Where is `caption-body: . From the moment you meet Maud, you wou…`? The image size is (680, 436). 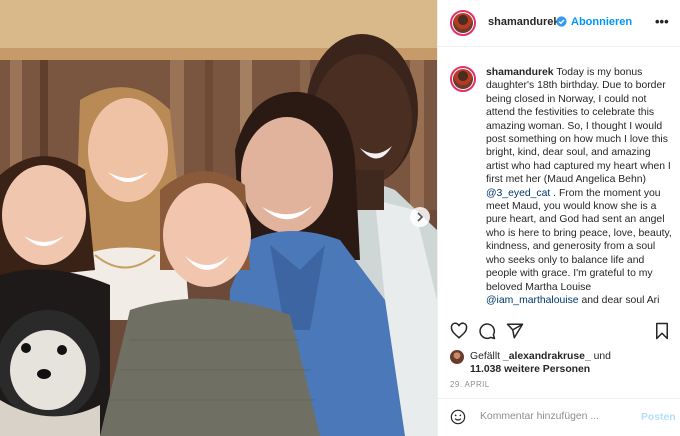 caption-body: . From the moment you meet Maud, you wou… is located at coordinates (579, 240).